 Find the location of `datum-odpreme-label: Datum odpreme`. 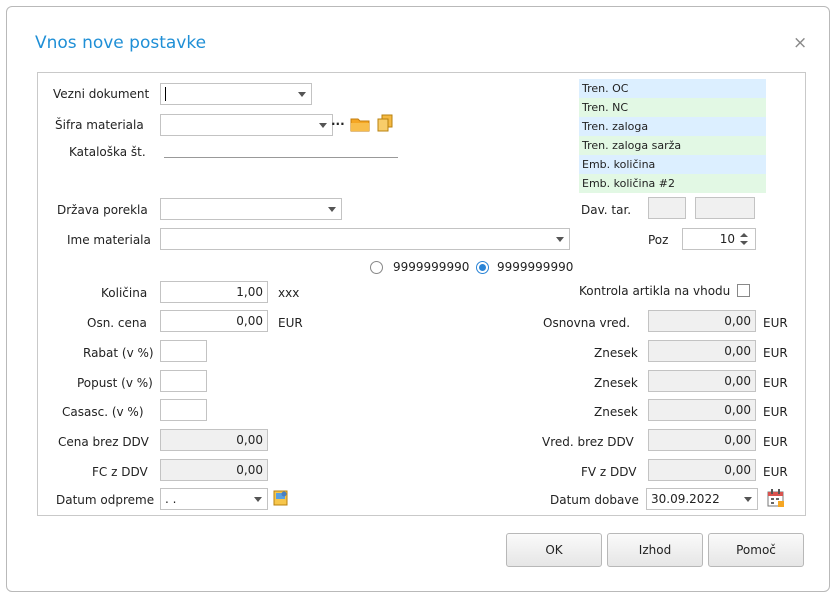

datum-odpreme-label: Datum odpreme is located at coordinates (105, 500).